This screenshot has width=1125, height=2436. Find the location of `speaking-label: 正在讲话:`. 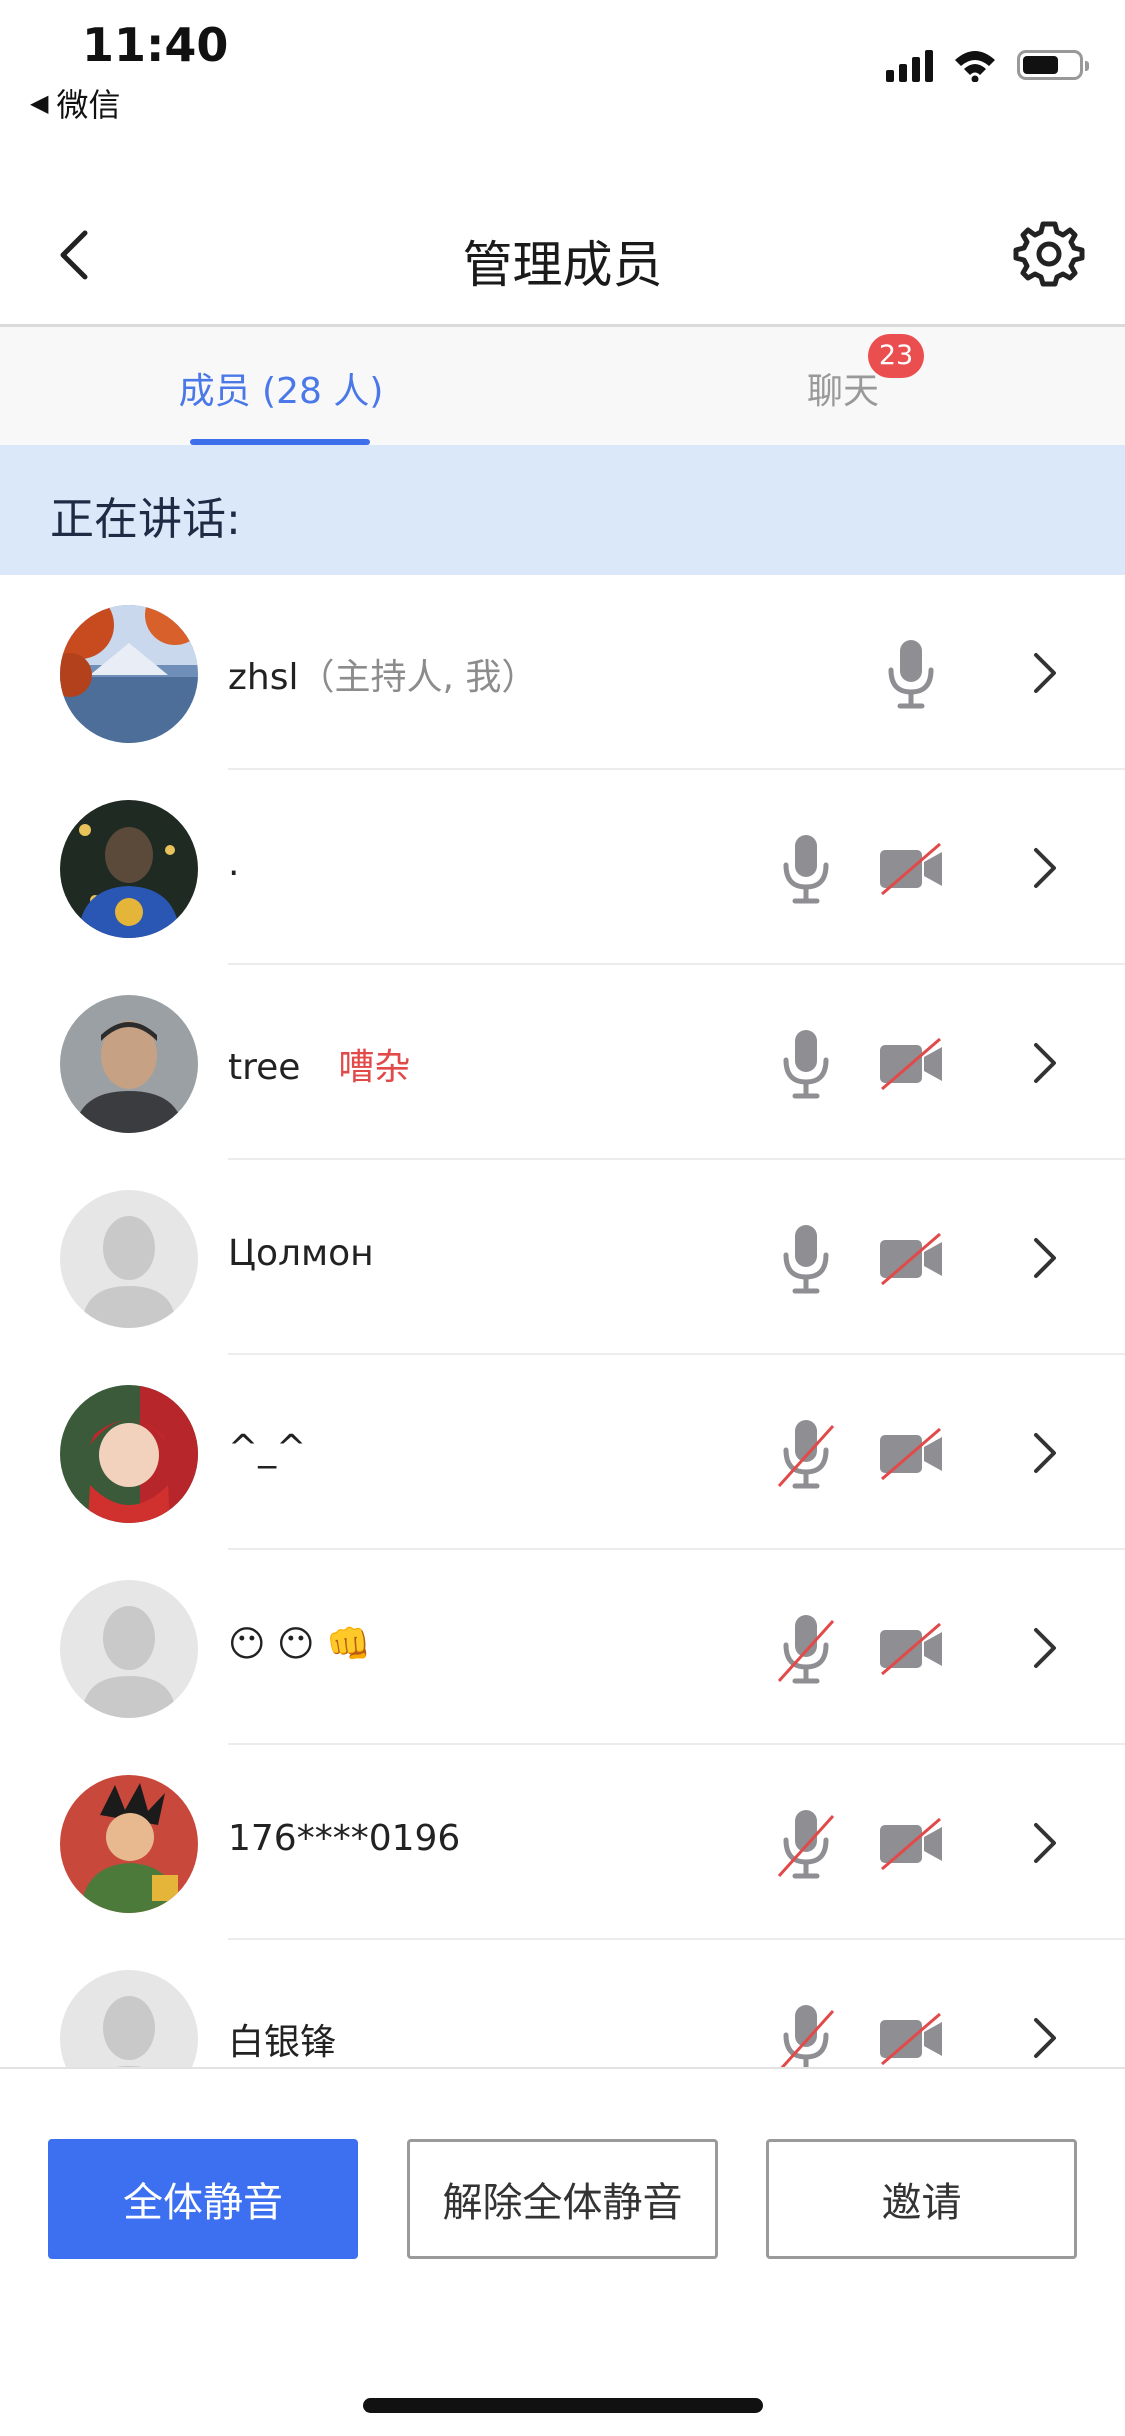

speaking-label: 正在讲话: is located at coordinates (145, 519).